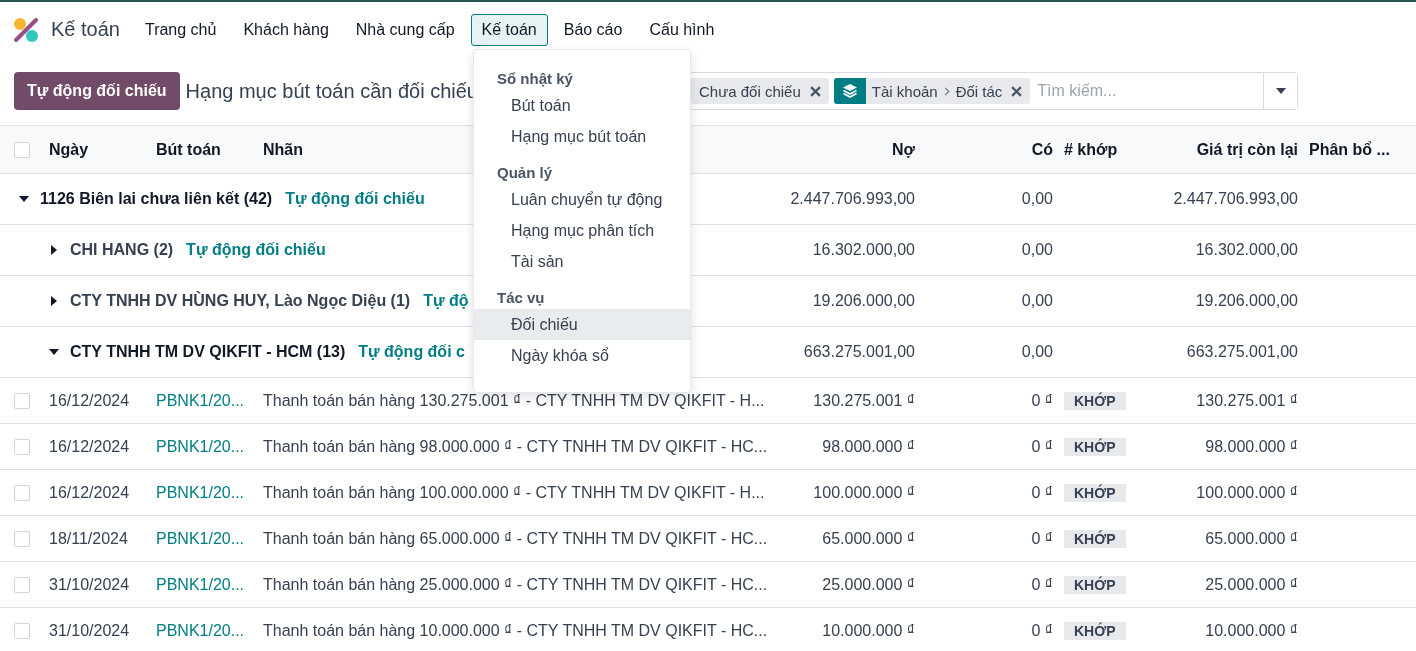 The image size is (1416, 651). Describe the element at coordinates (852, 198) in the screenshot. I see `debit-total: 2.447.706.993,00` at that location.